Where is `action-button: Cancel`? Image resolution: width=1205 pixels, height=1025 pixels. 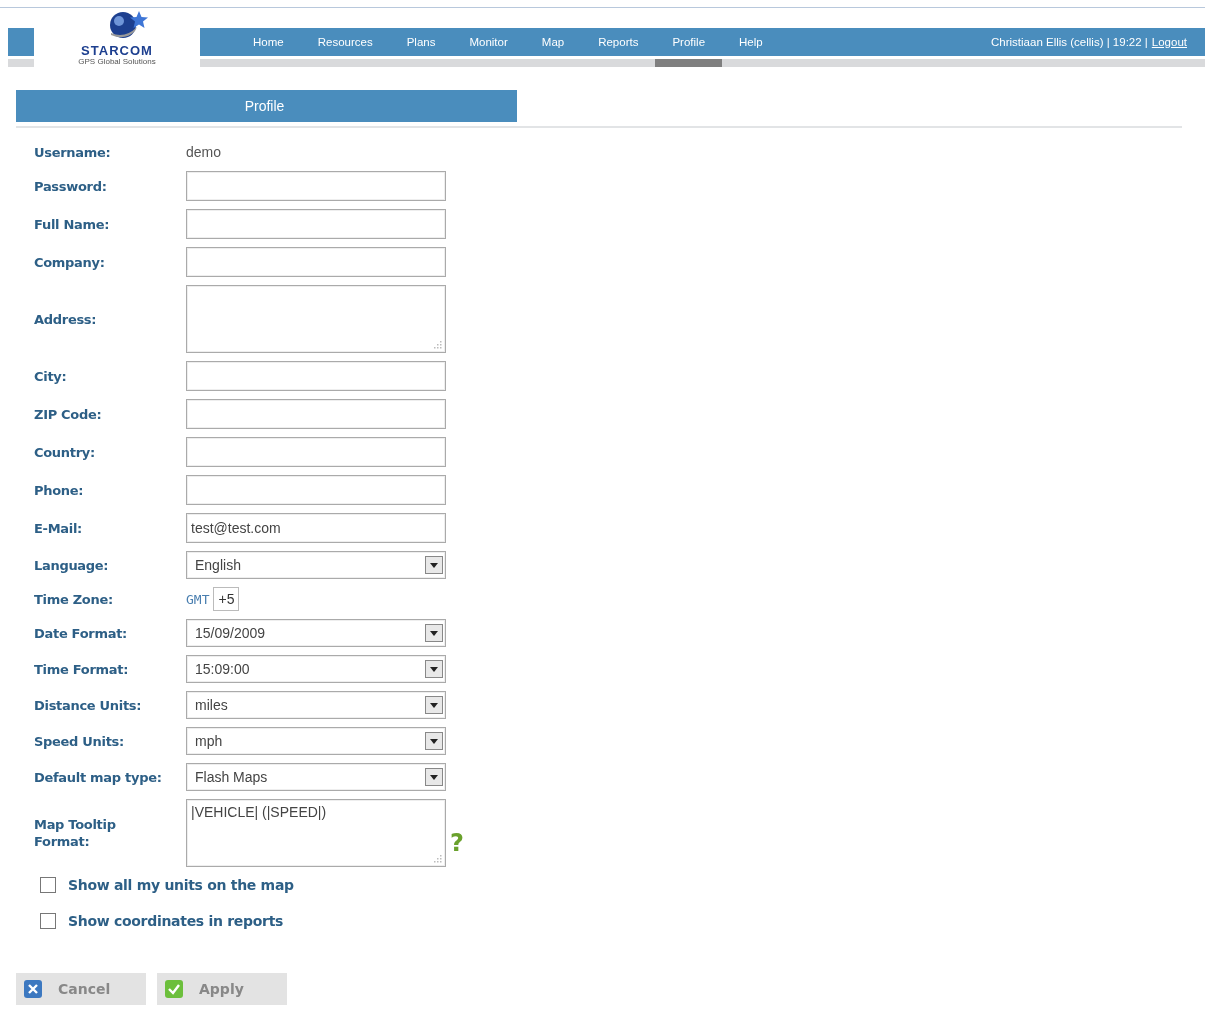 action-button: Cancel is located at coordinates (81, 989).